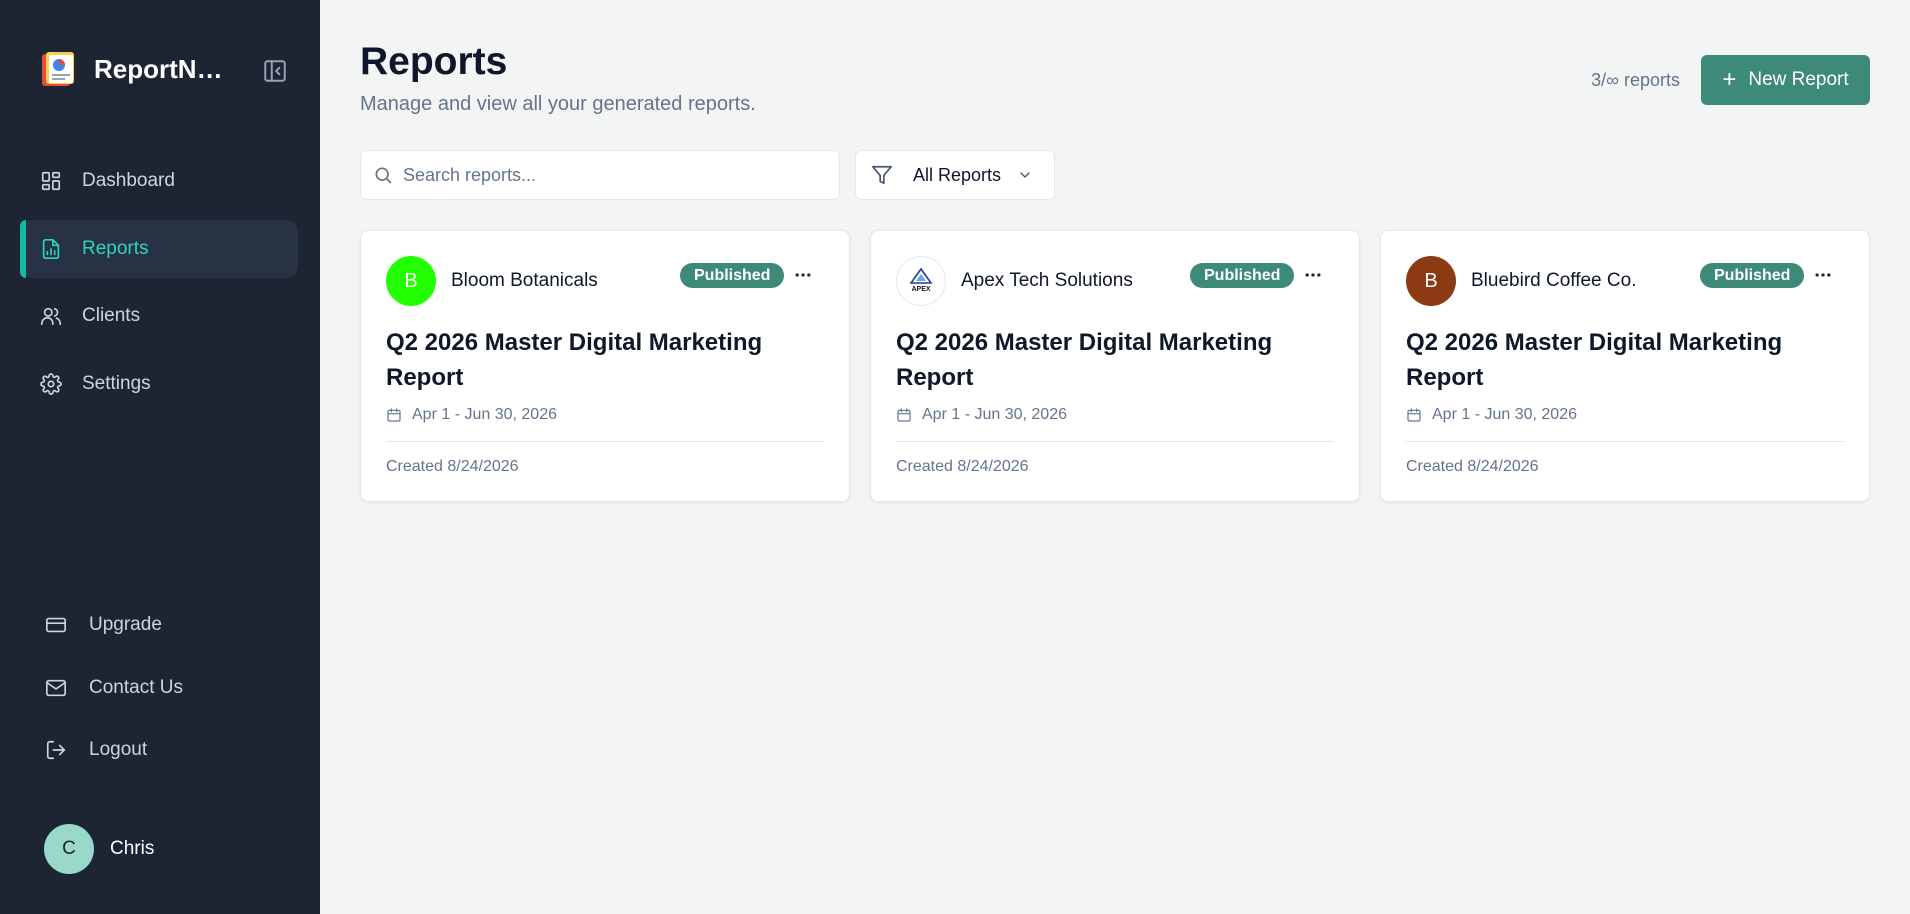  I want to click on filter-selected: All Reports, so click(957, 174).